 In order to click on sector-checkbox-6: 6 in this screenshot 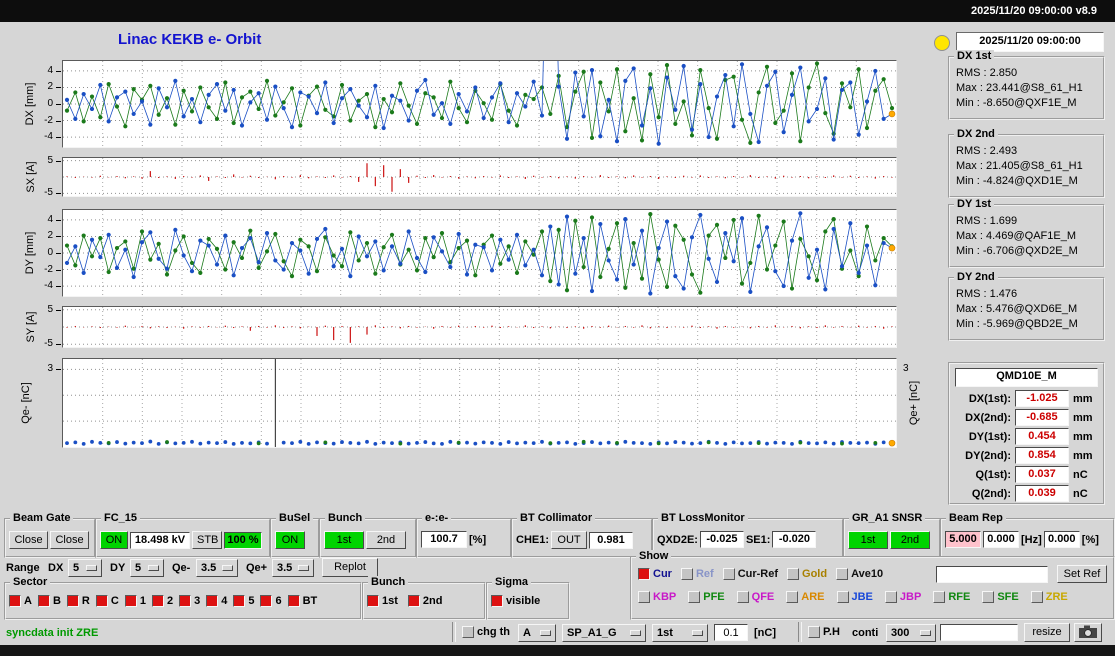, I will do `click(271, 601)`.